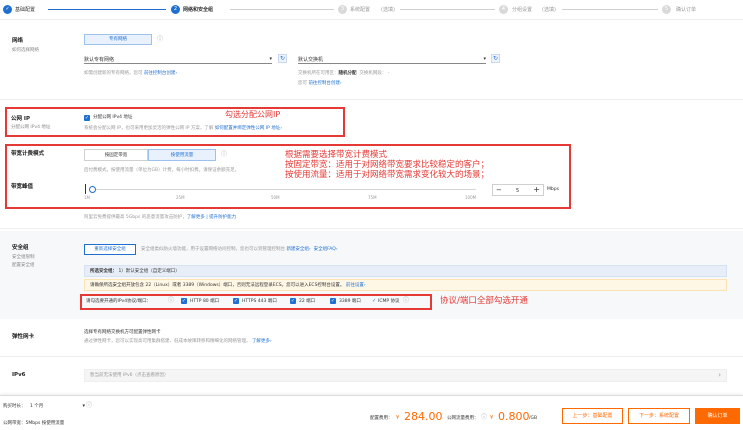 The height and width of the screenshot is (430, 743). What do you see at coordinates (99, 60) in the screenshot?
I see `vpc-select-value: 默认专有网络` at bounding box center [99, 60].